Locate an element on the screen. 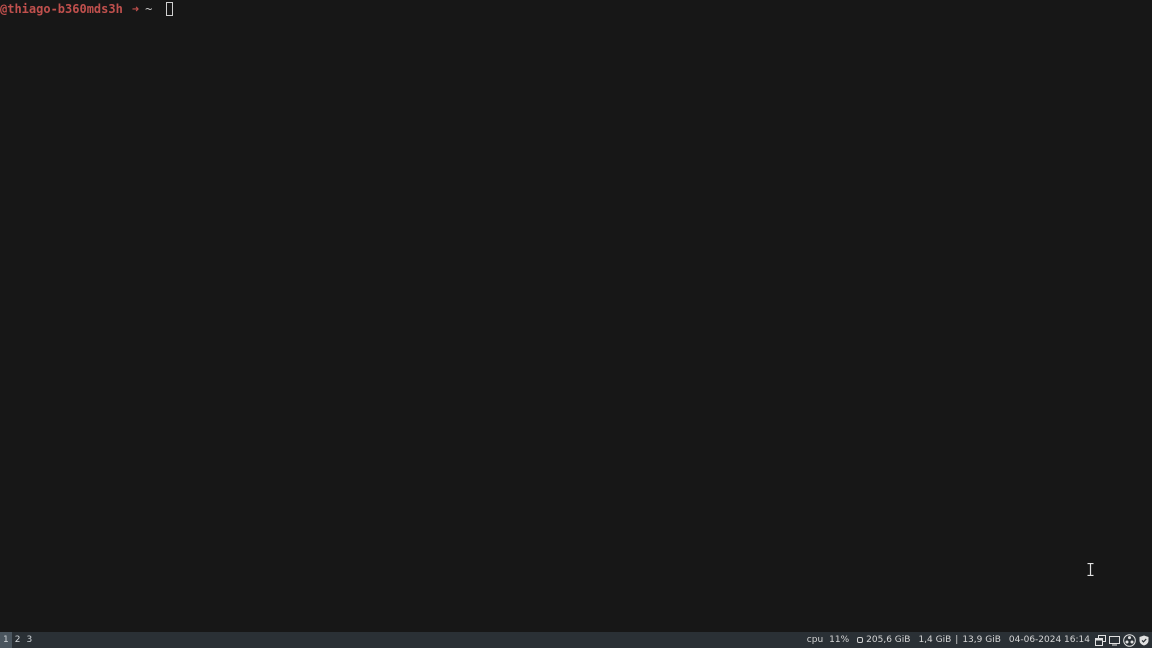 This screenshot has width=1152, height=648. workspace-2: 2 is located at coordinates (18, 640).